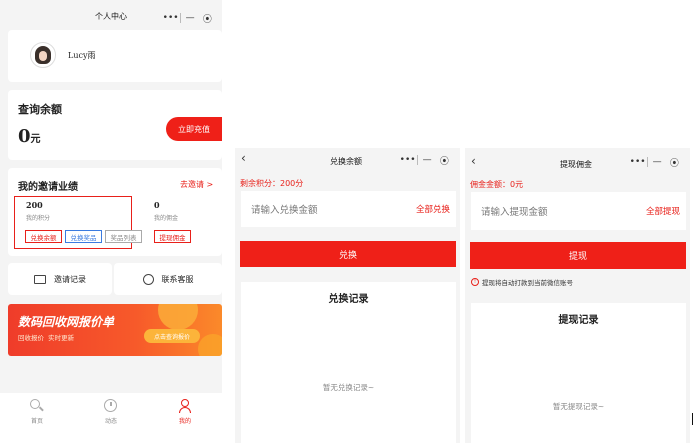  Describe the element at coordinates (83, 236) in the screenshot. I see `exchange-prize-tag: 兑换奖品` at that location.